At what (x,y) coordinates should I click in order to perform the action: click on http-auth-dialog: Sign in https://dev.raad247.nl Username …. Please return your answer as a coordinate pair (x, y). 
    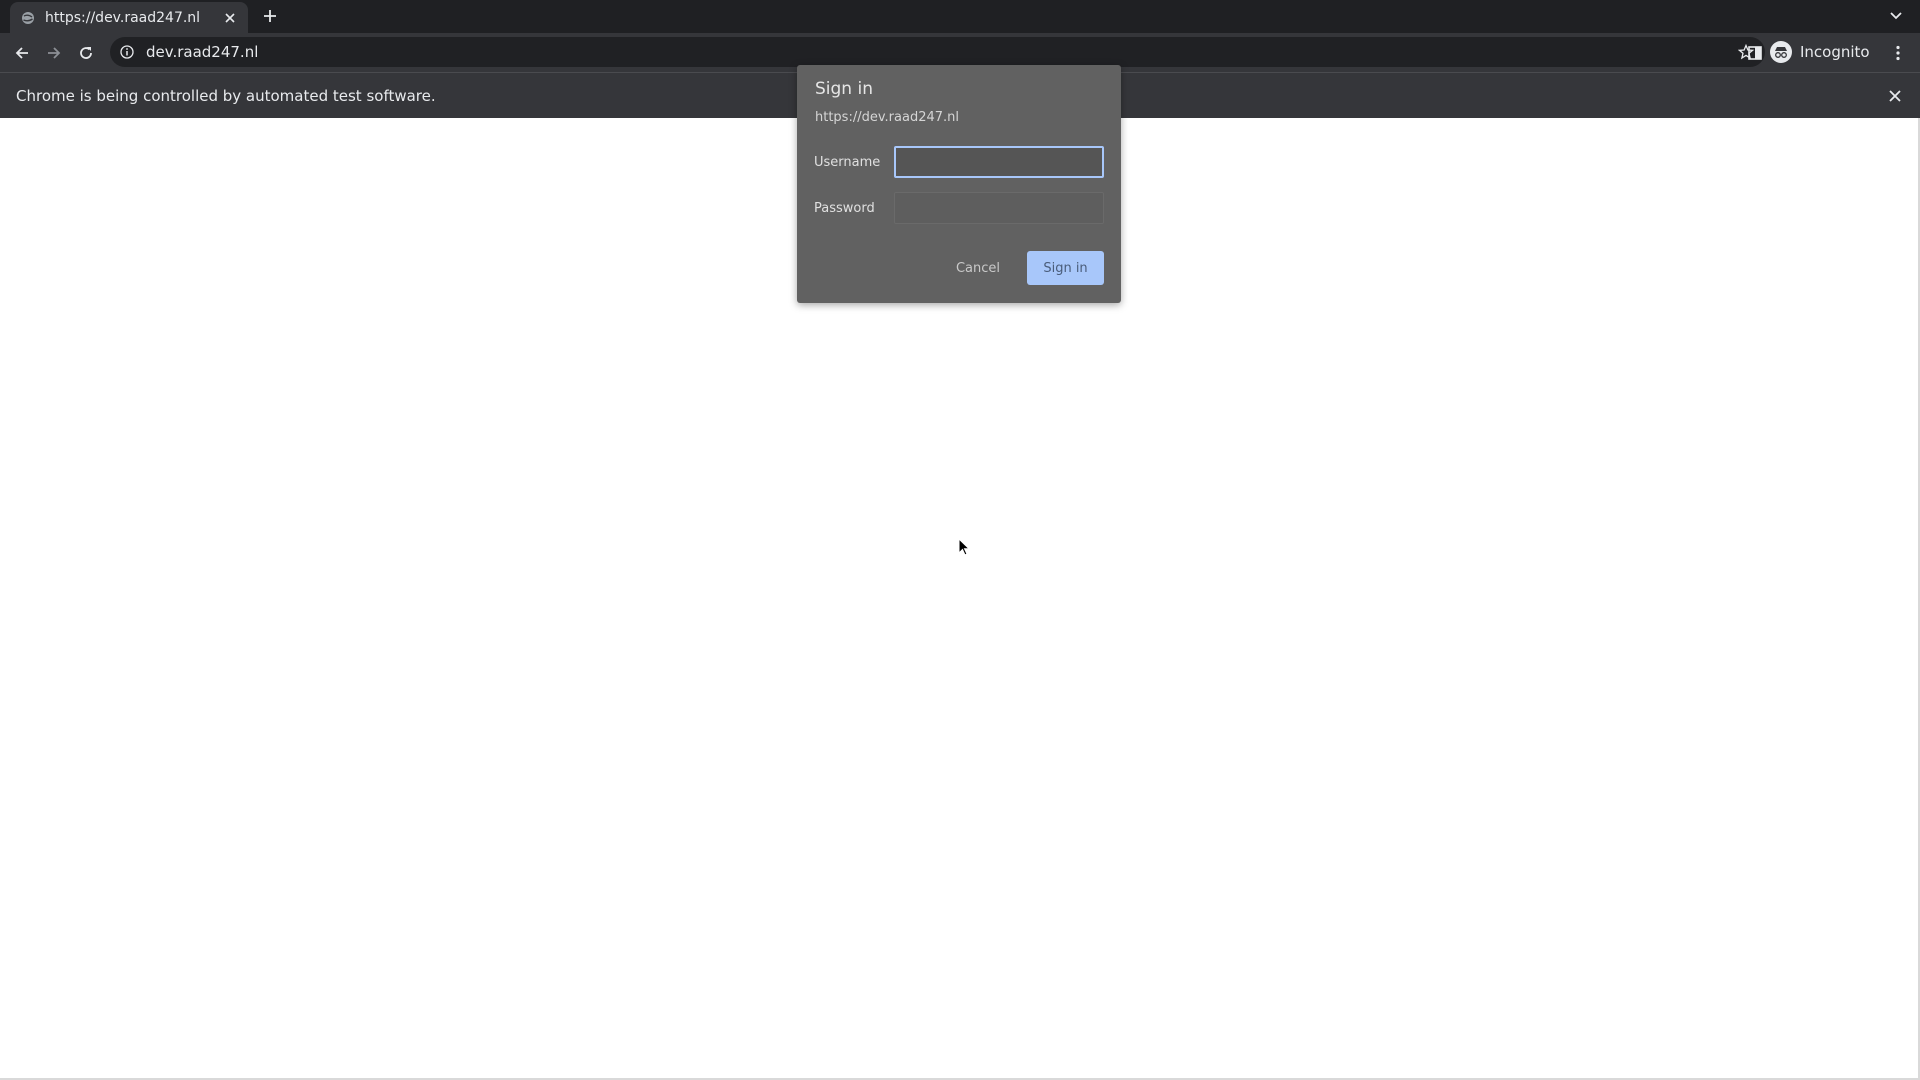
    Looking at the image, I should click on (959, 184).